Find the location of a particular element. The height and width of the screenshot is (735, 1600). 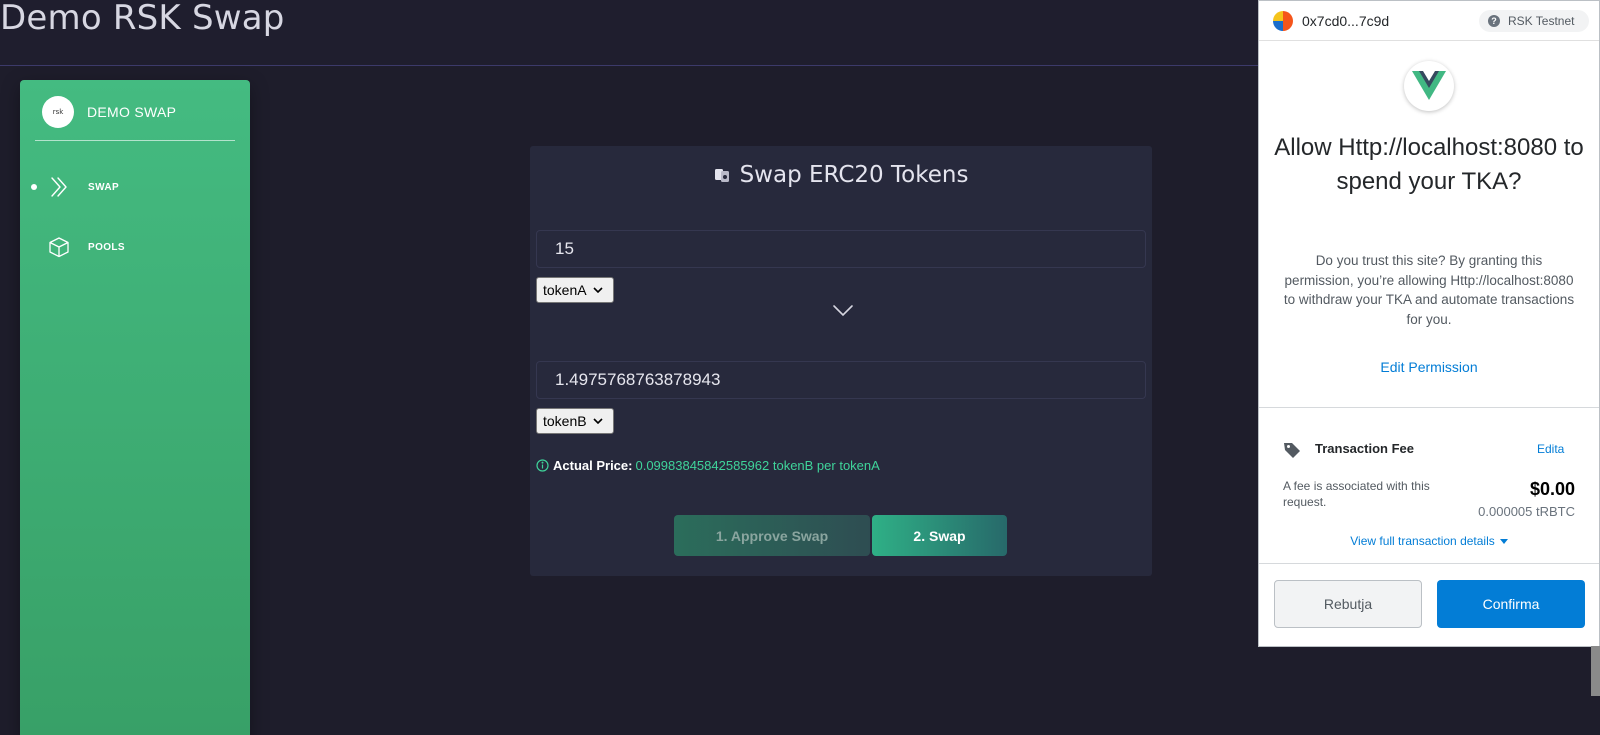

approve-swap-button: 1. Approve Swap is located at coordinates (772, 535).